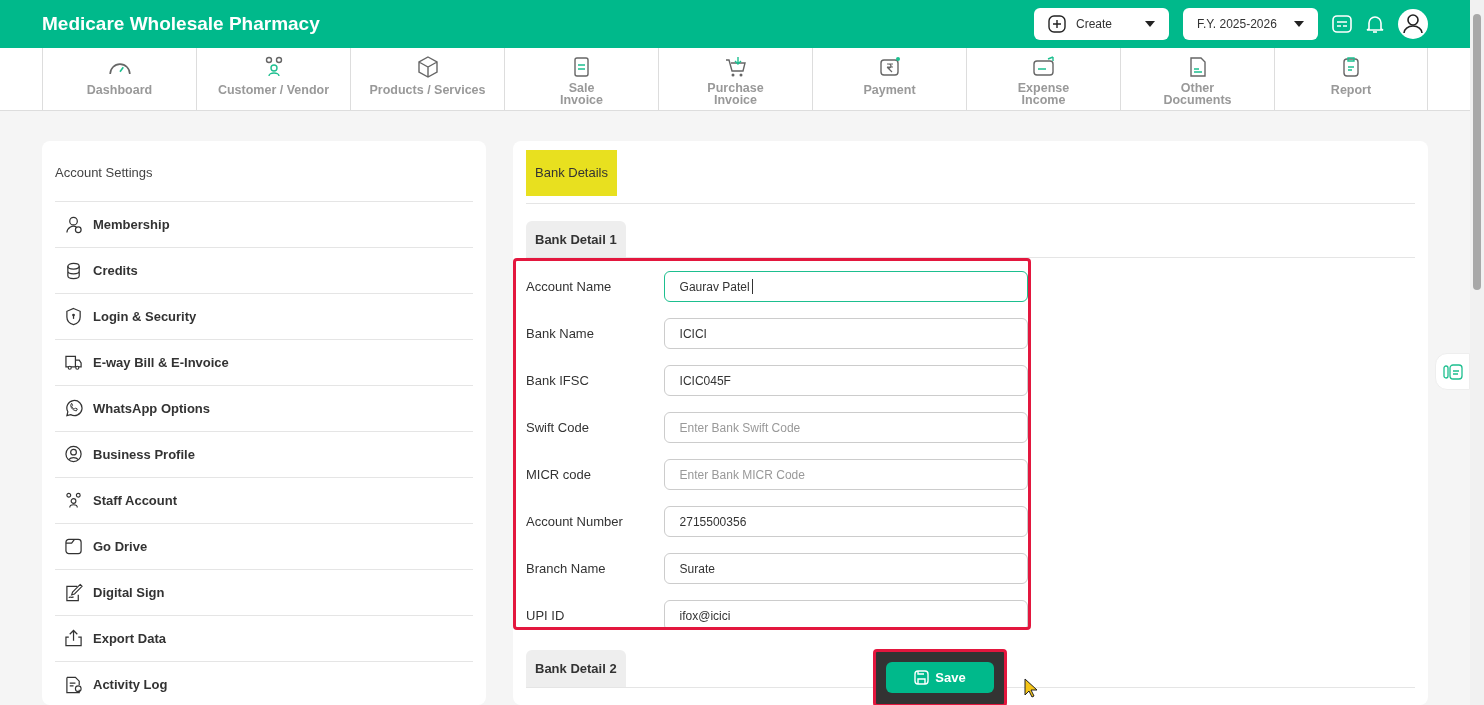 The image size is (1484, 705). Describe the element at coordinates (74, 500) in the screenshot. I see `people-icon` at that location.